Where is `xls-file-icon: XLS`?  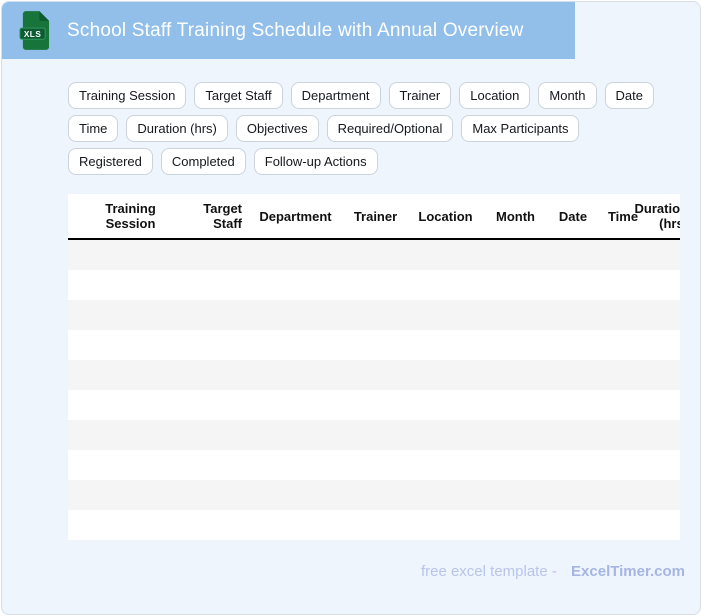
xls-file-icon: XLS is located at coordinates (34, 30).